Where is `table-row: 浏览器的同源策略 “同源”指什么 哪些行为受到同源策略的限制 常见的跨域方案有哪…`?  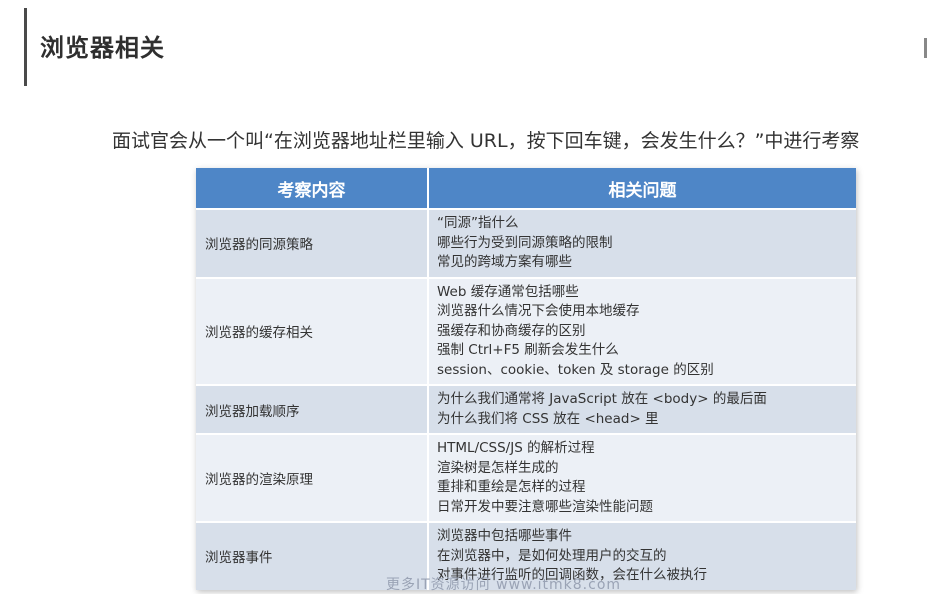 table-row: 浏览器的同源策略 “同源”指什么 哪些行为受到同源策略的限制 常见的跨域方案有哪… is located at coordinates (526, 242).